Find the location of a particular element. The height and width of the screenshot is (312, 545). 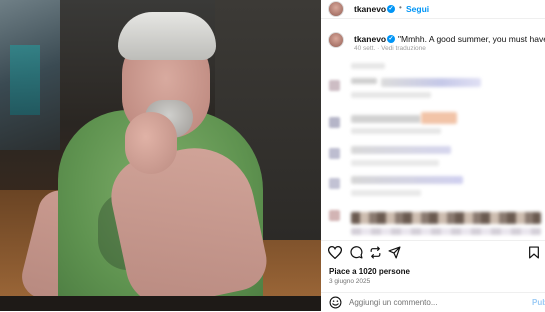

repost-icon is located at coordinates (375, 252).